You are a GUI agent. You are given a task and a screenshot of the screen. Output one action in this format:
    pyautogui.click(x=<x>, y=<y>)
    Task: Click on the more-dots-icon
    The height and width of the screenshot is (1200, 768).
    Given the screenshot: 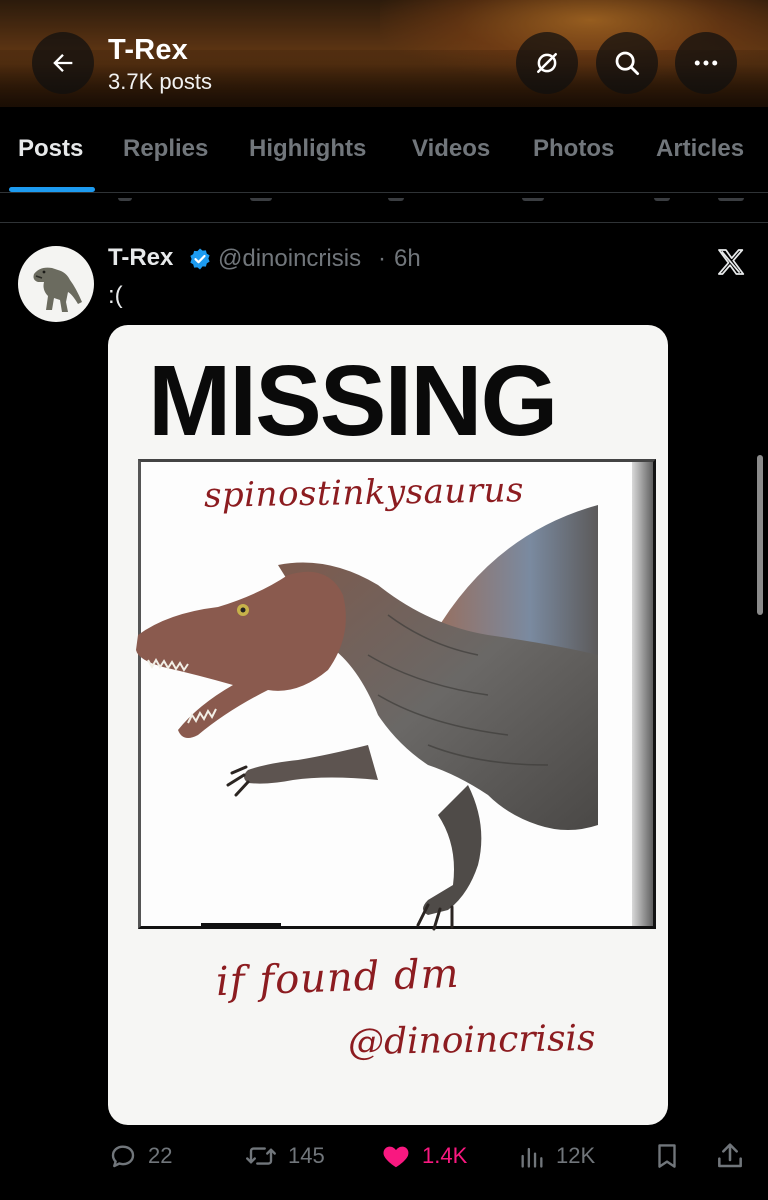 What is the action you would take?
    pyautogui.click(x=706, y=63)
    